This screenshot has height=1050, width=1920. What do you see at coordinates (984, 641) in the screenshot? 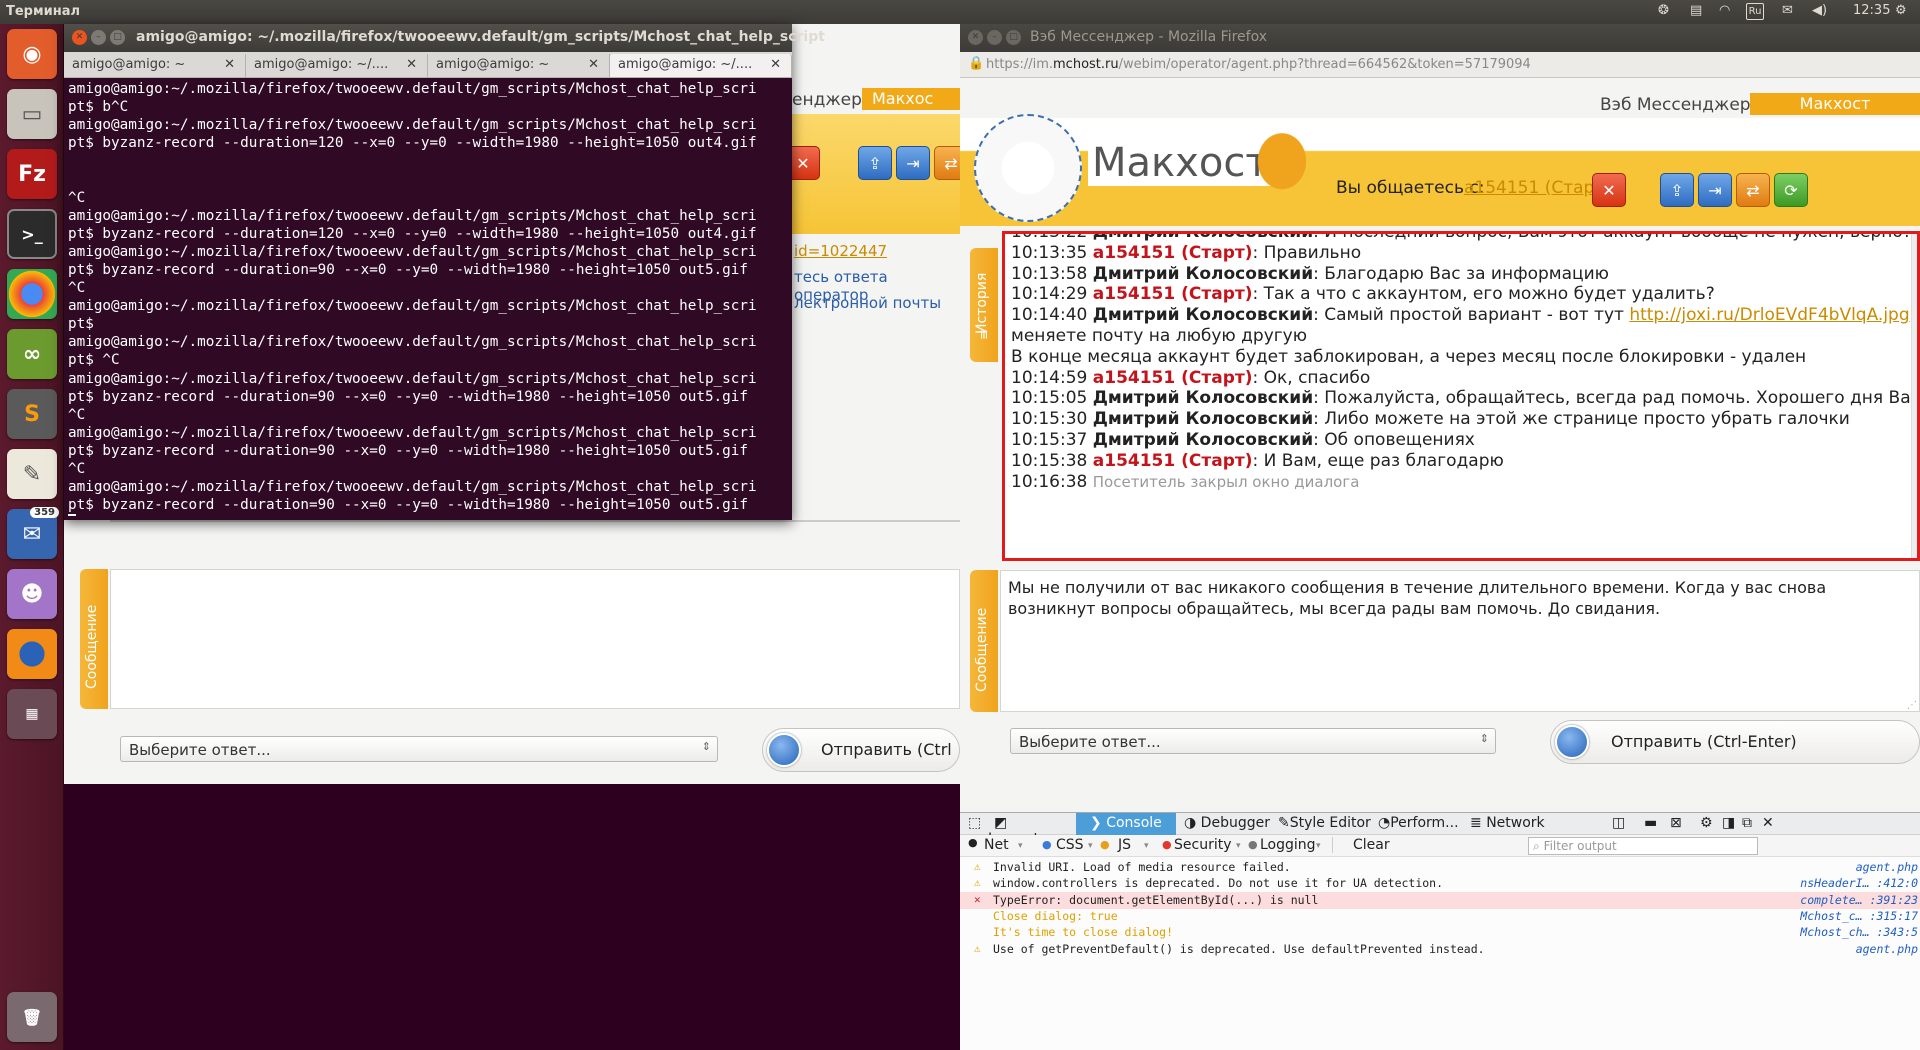
I see `message-tab: Сообщение` at bounding box center [984, 641].